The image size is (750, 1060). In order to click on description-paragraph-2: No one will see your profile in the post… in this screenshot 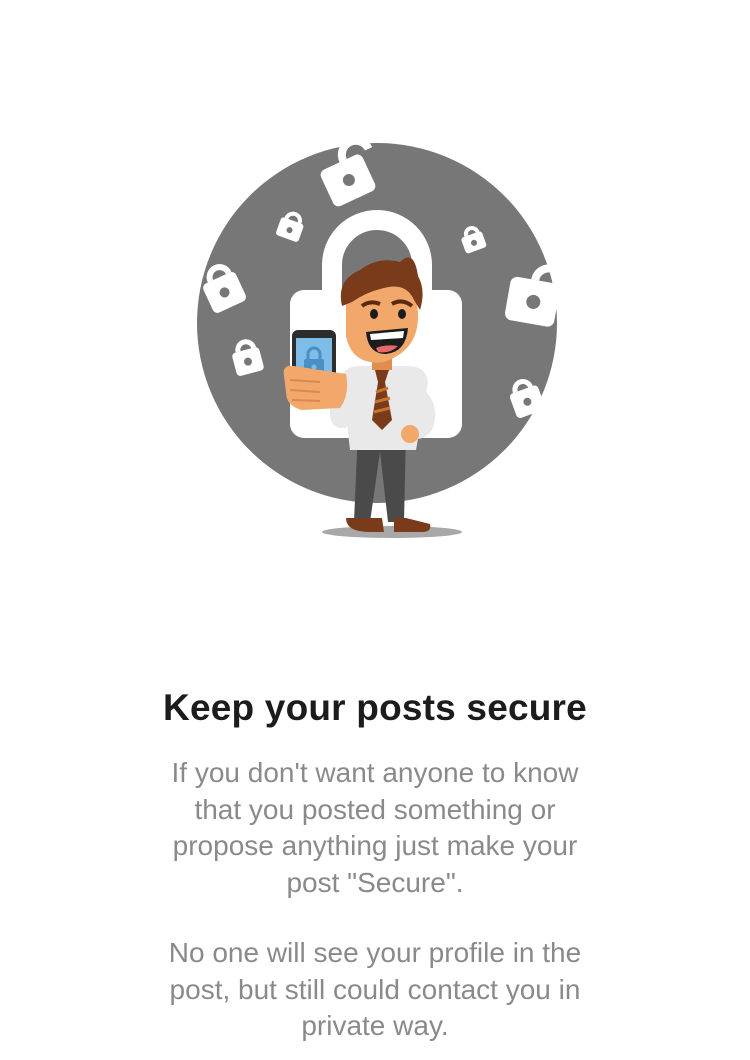, I will do `click(375, 989)`.